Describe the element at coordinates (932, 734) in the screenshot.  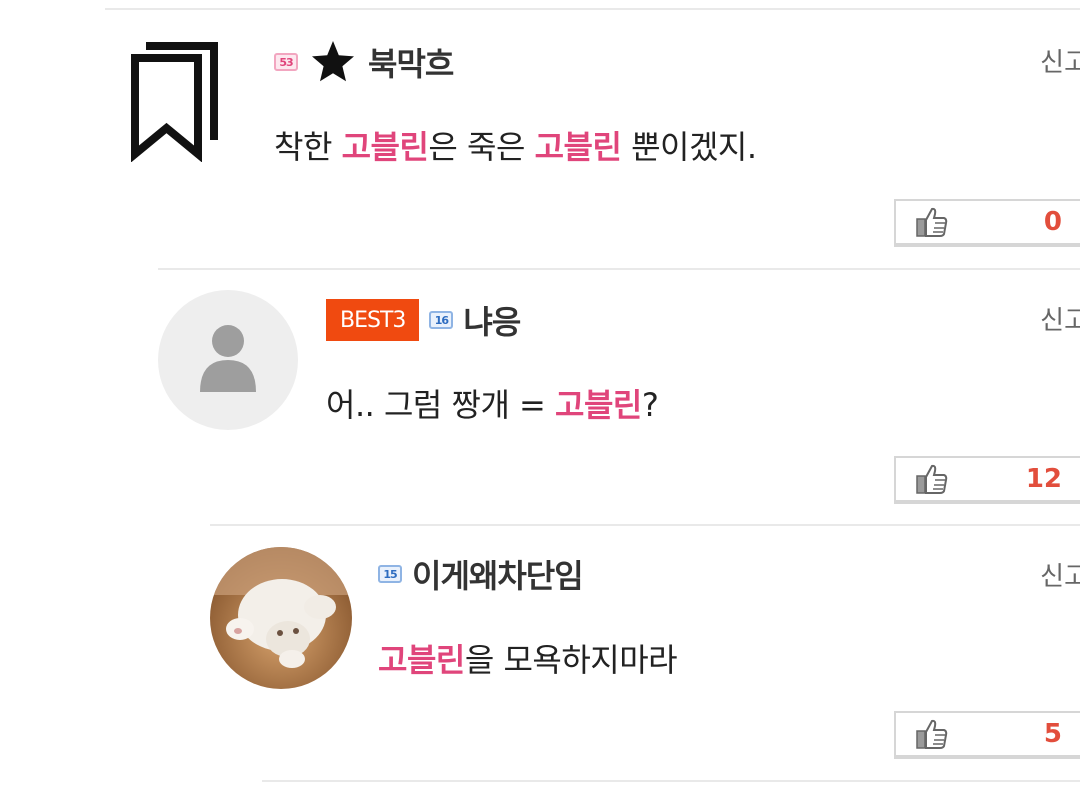
I see `thumbs-up-icon` at that location.